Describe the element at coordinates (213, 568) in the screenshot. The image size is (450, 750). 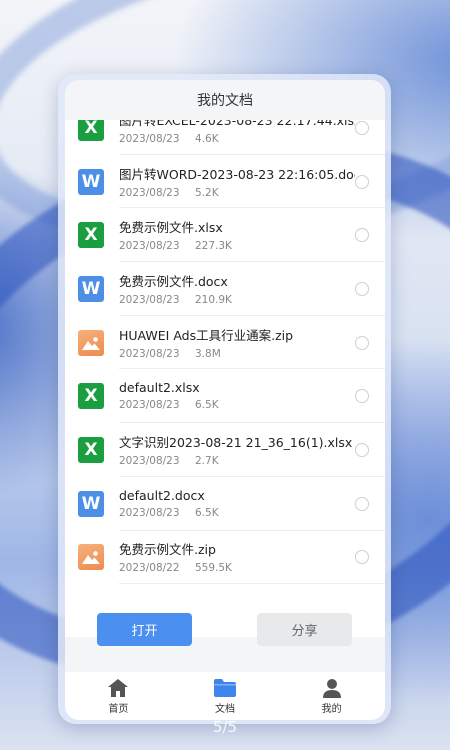
I see `file-size: 559.5K` at that location.